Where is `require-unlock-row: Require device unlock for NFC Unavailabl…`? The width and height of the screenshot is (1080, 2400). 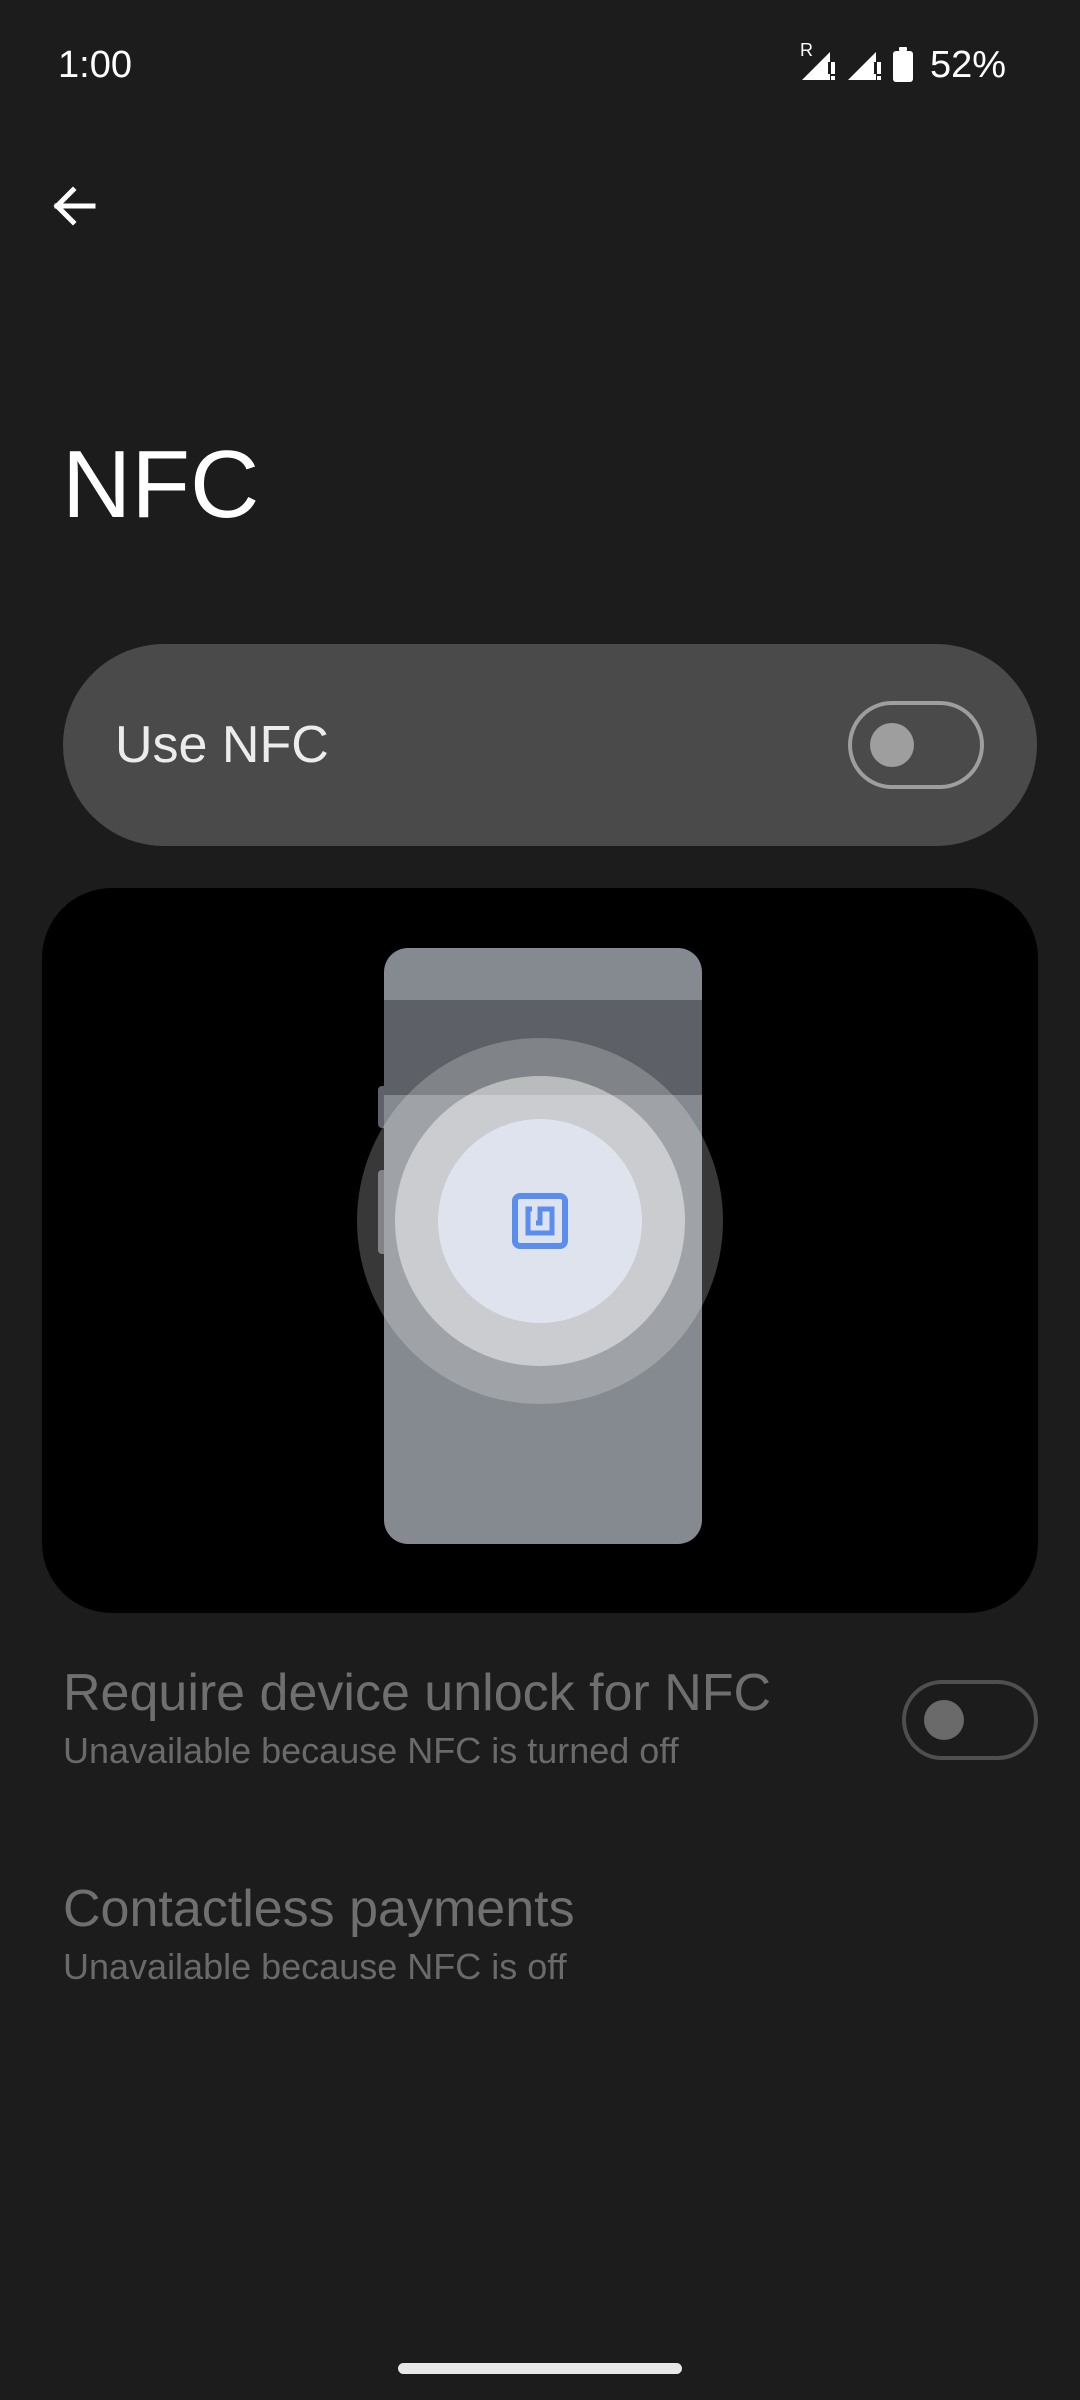 require-unlock-row: Require device unlock for NFC Unavailabl… is located at coordinates (473, 1717).